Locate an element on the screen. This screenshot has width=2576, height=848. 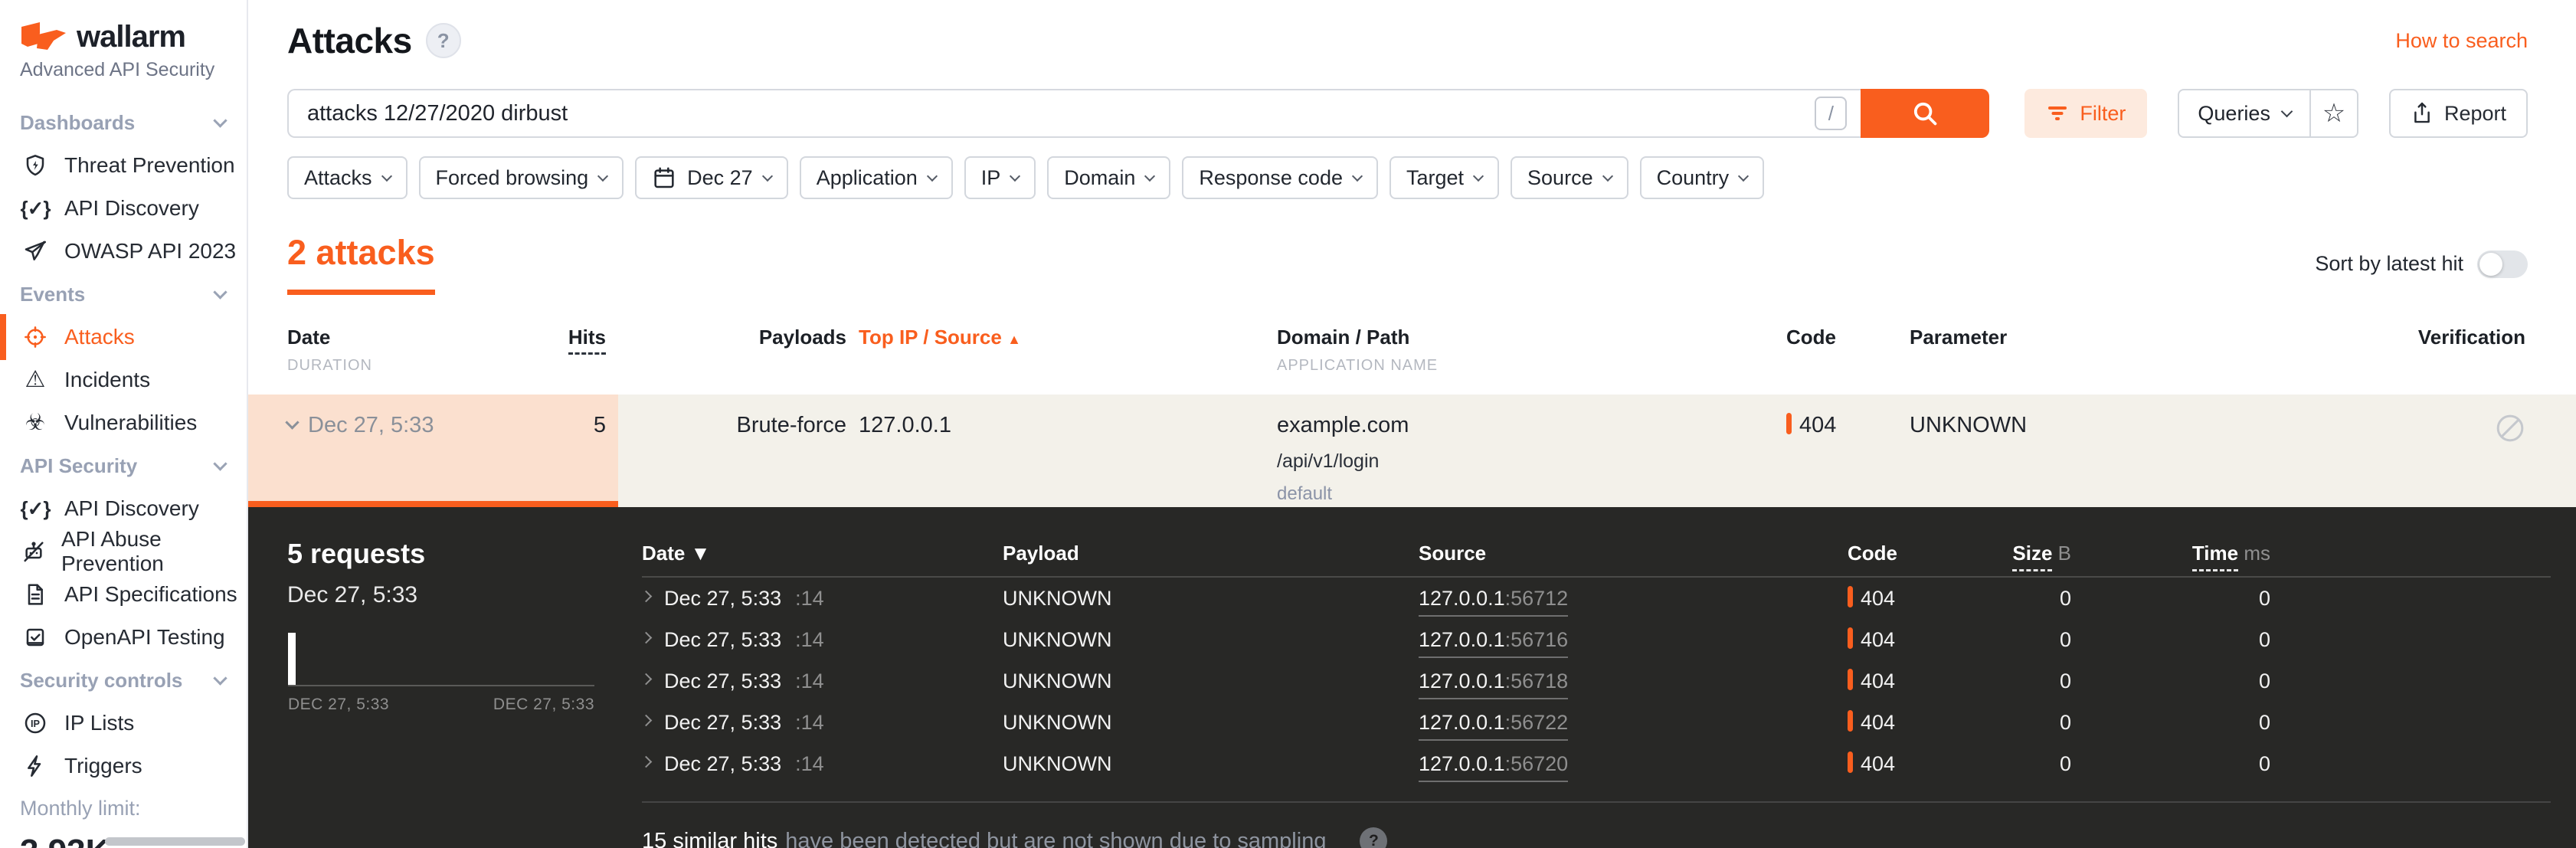
sidebar-item-threat-prevention: Threat Prevention is located at coordinates (123, 165).